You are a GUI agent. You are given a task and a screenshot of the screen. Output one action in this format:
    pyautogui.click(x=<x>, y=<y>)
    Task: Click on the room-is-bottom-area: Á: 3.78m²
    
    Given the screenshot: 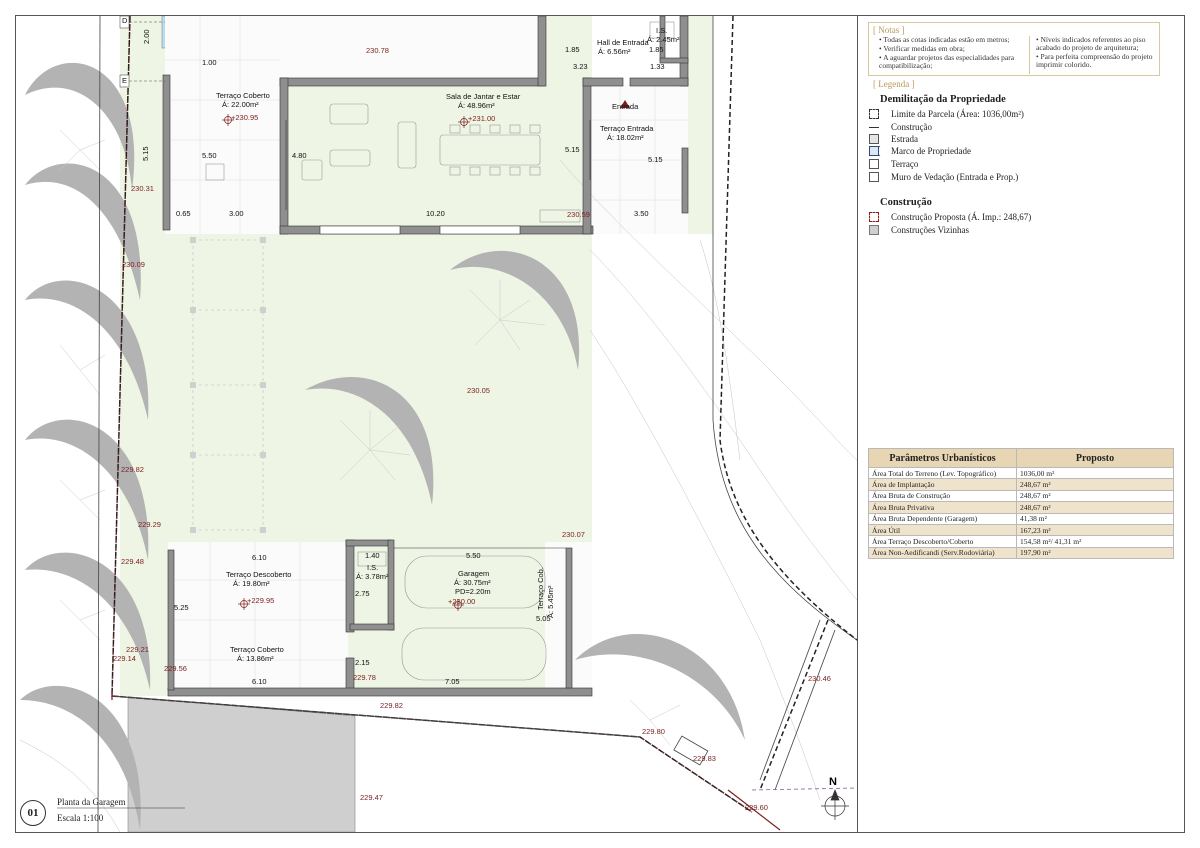 What is the action you would take?
    pyautogui.click(x=372, y=576)
    